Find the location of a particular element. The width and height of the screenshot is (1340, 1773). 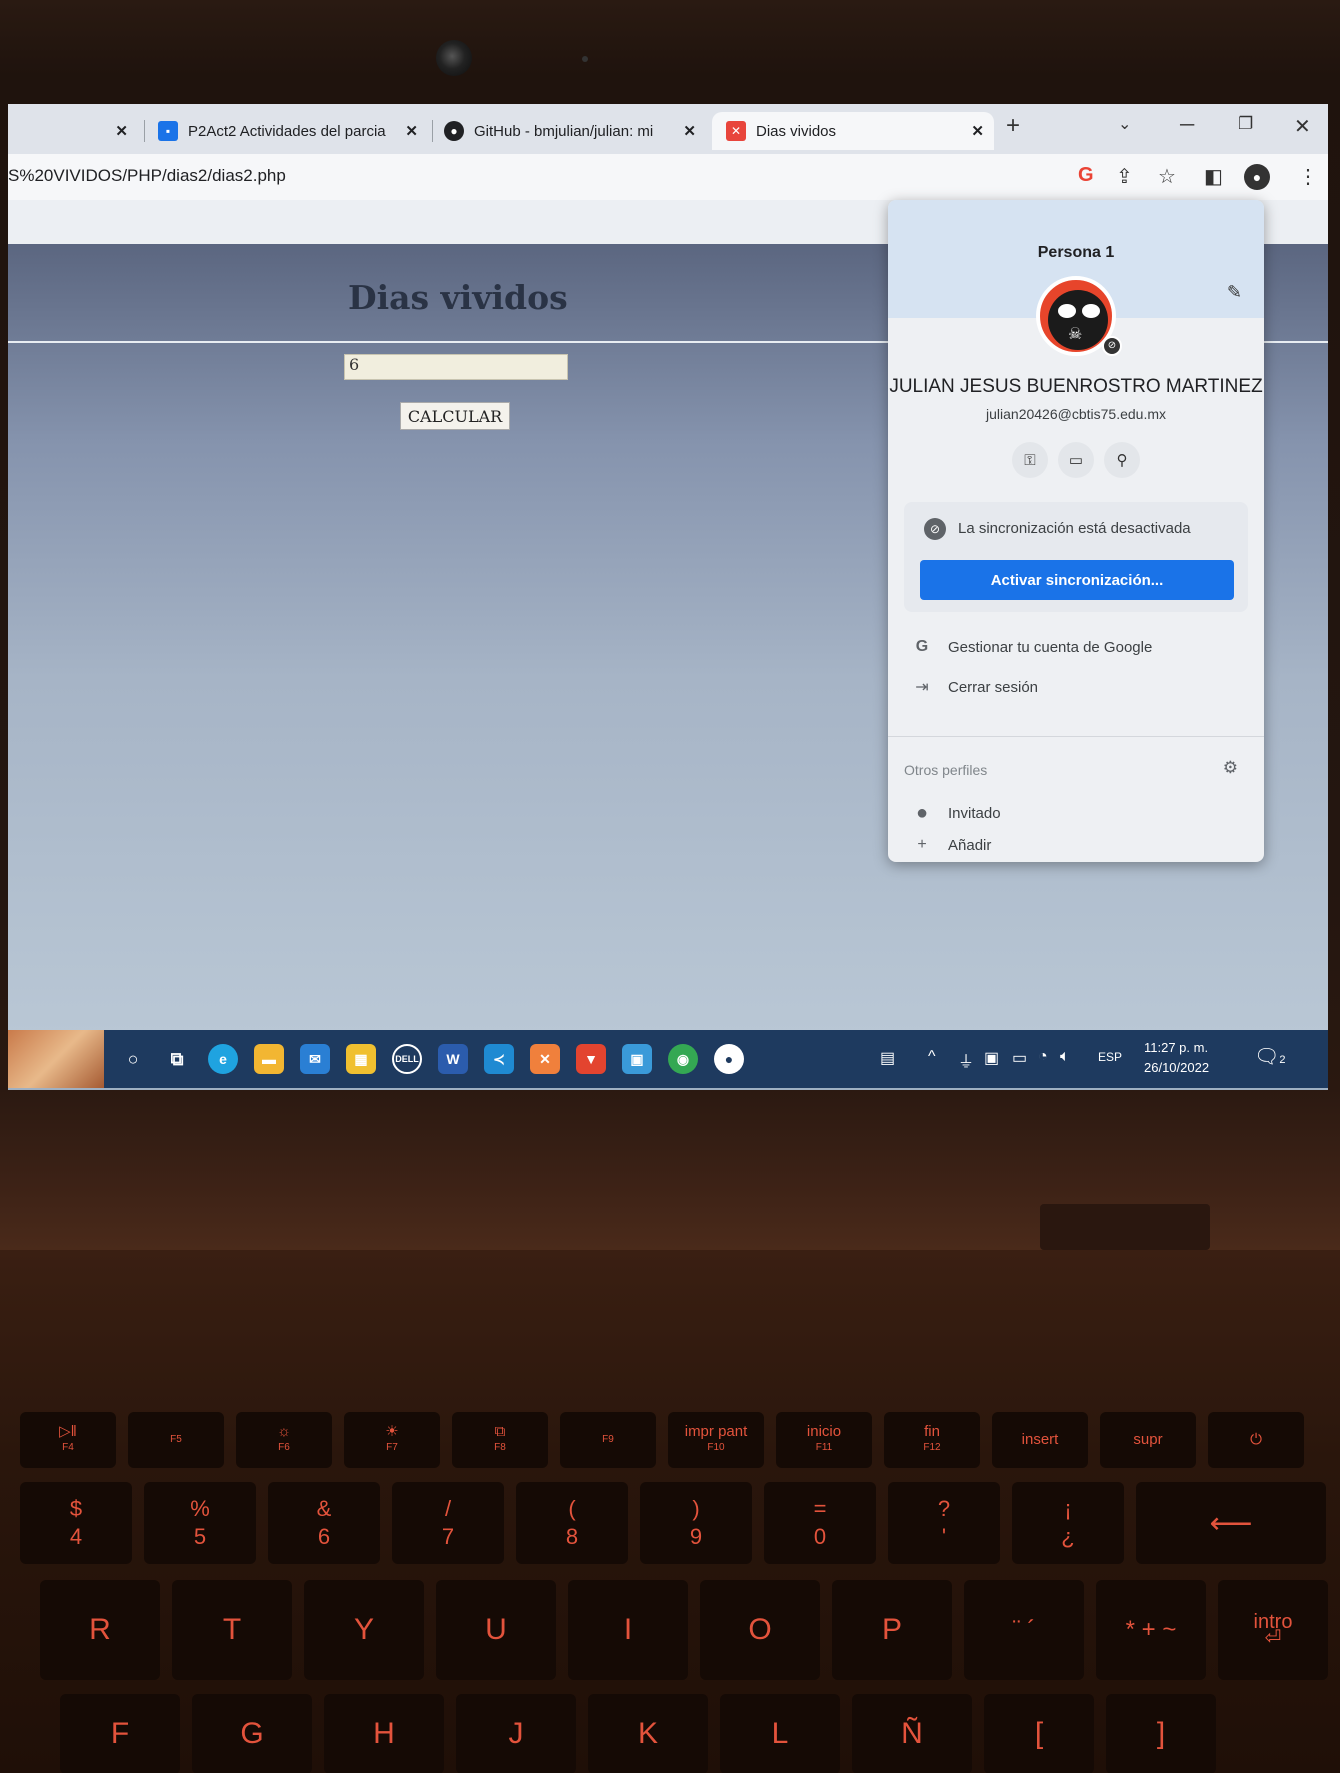

guest-profile: ● Invitado is located at coordinates (1076, 813).